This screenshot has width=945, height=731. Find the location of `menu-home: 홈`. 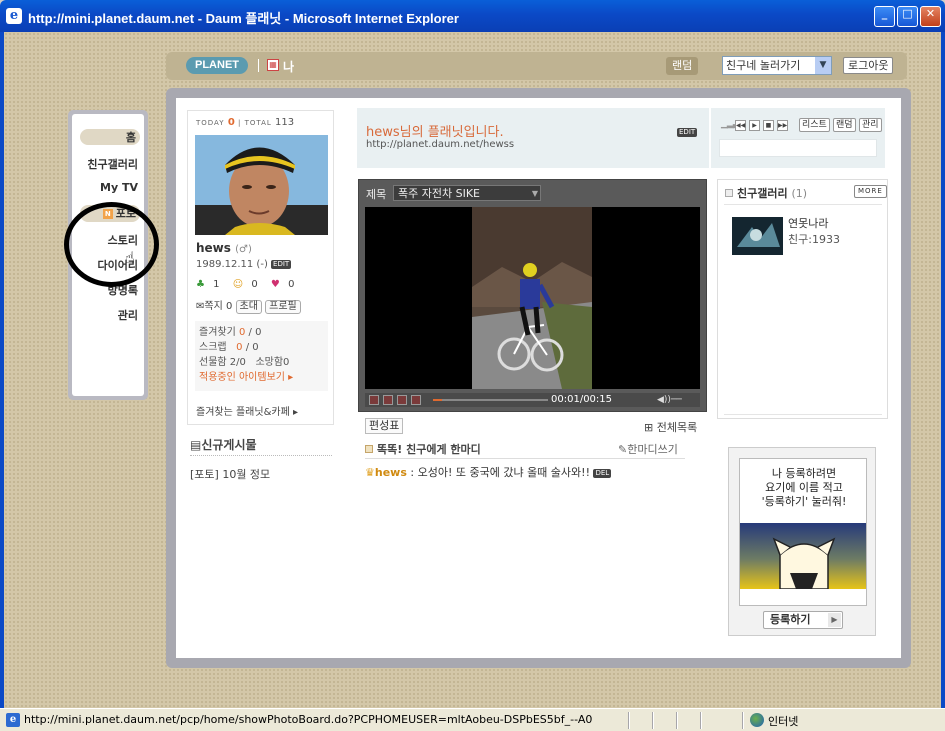

menu-home: 홈 is located at coordinates (110, 137).